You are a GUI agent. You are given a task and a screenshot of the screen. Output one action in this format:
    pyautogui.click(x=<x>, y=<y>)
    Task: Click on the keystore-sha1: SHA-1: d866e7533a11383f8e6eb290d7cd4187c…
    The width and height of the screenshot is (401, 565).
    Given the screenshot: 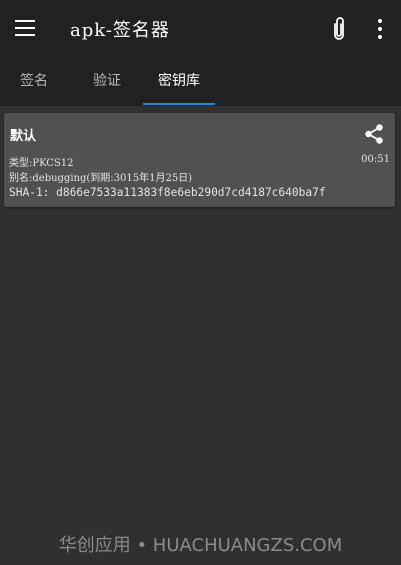 What is the action you would take?
    pyautogui.click(x=167, y=192)
    